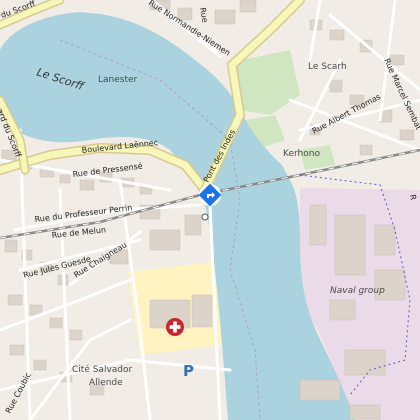 The height and width of the screenshot is (420, 420). I want to click on place-label-cite-line2: Allende, so click(106, 383).